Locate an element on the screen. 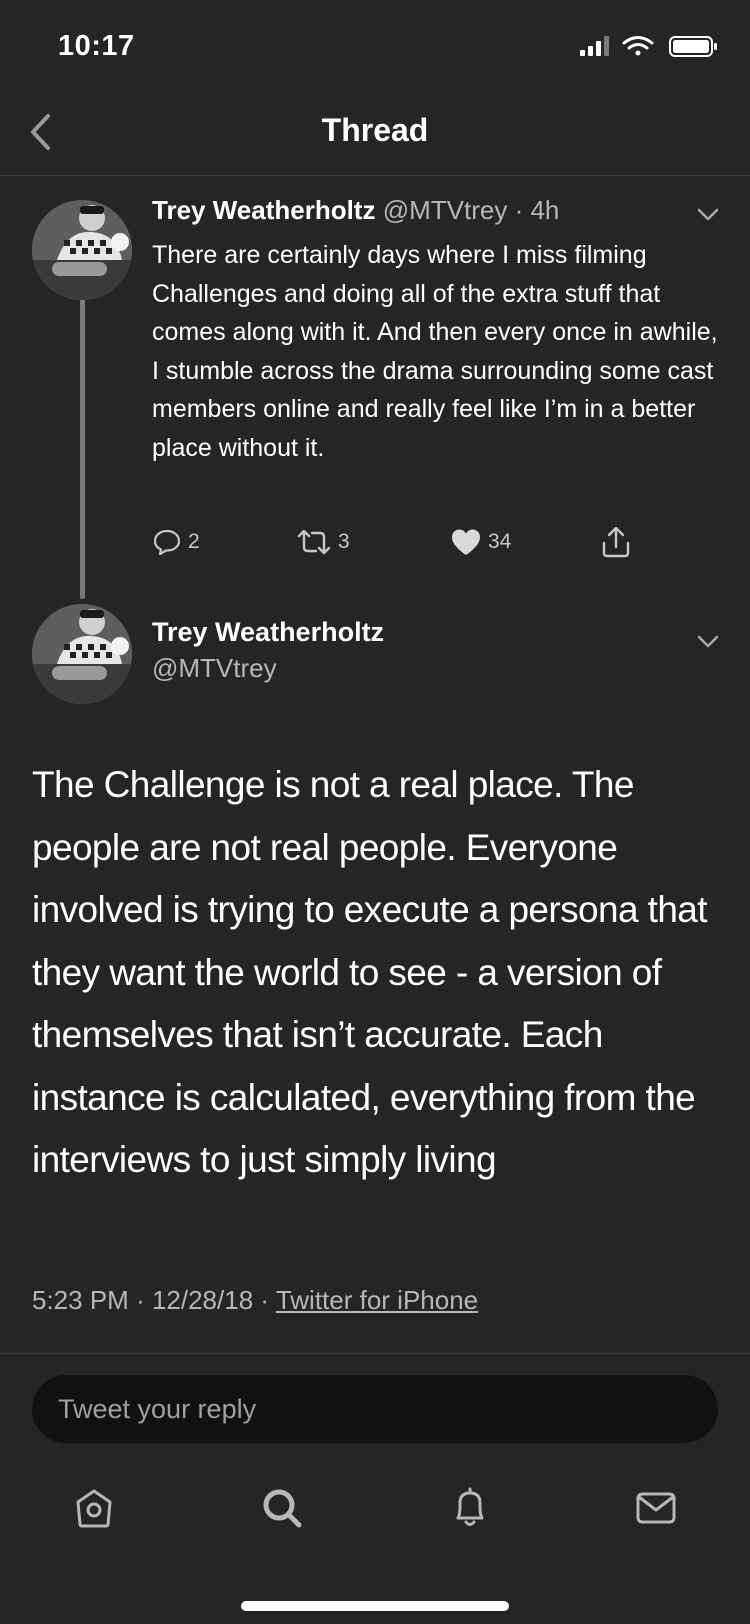 This screenshot has height=1624, width=750. tweet-header: Trey Weatherholtz @MTVtrey · 4h is located at coordinates (355, 210).